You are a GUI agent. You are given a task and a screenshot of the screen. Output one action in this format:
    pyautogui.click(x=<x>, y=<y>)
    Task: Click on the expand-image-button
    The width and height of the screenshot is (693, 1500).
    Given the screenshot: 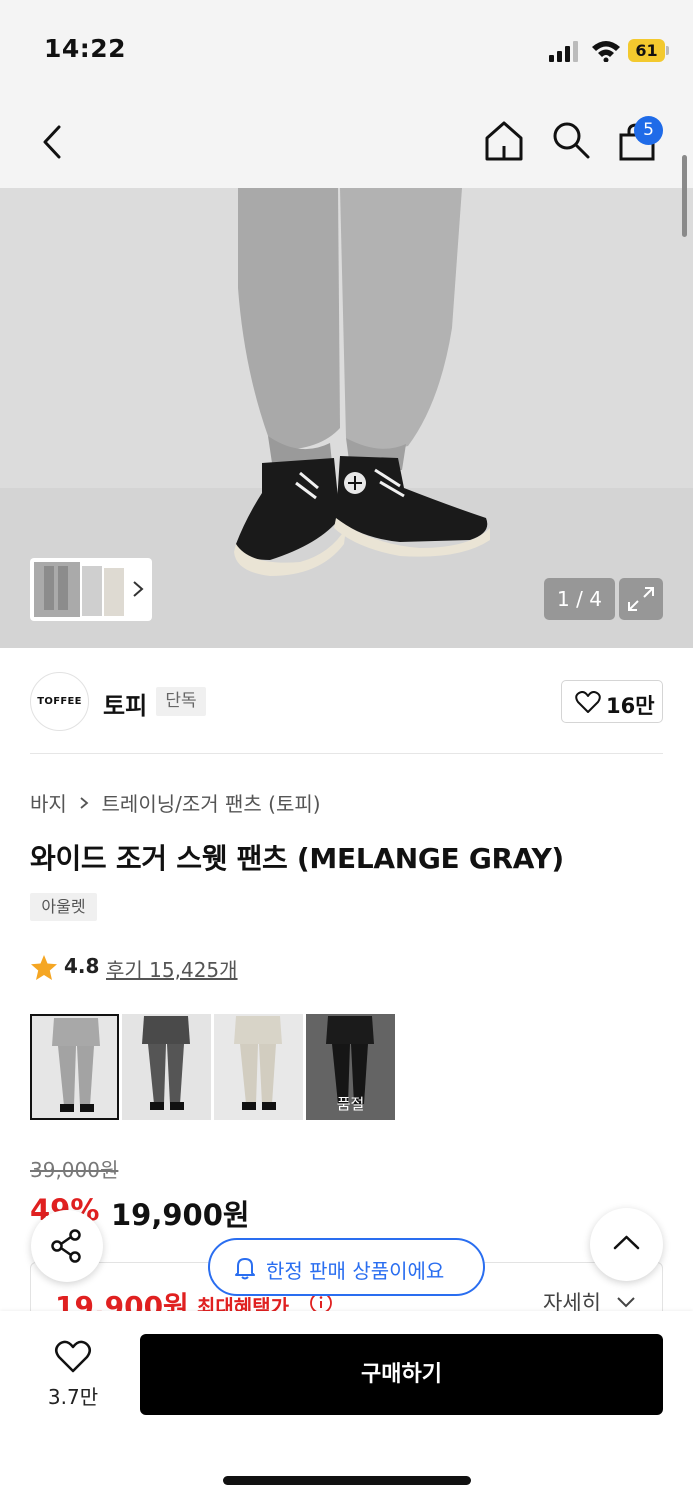 What is the action you would take?
    pyautogui.click(x=641, y=599)
    